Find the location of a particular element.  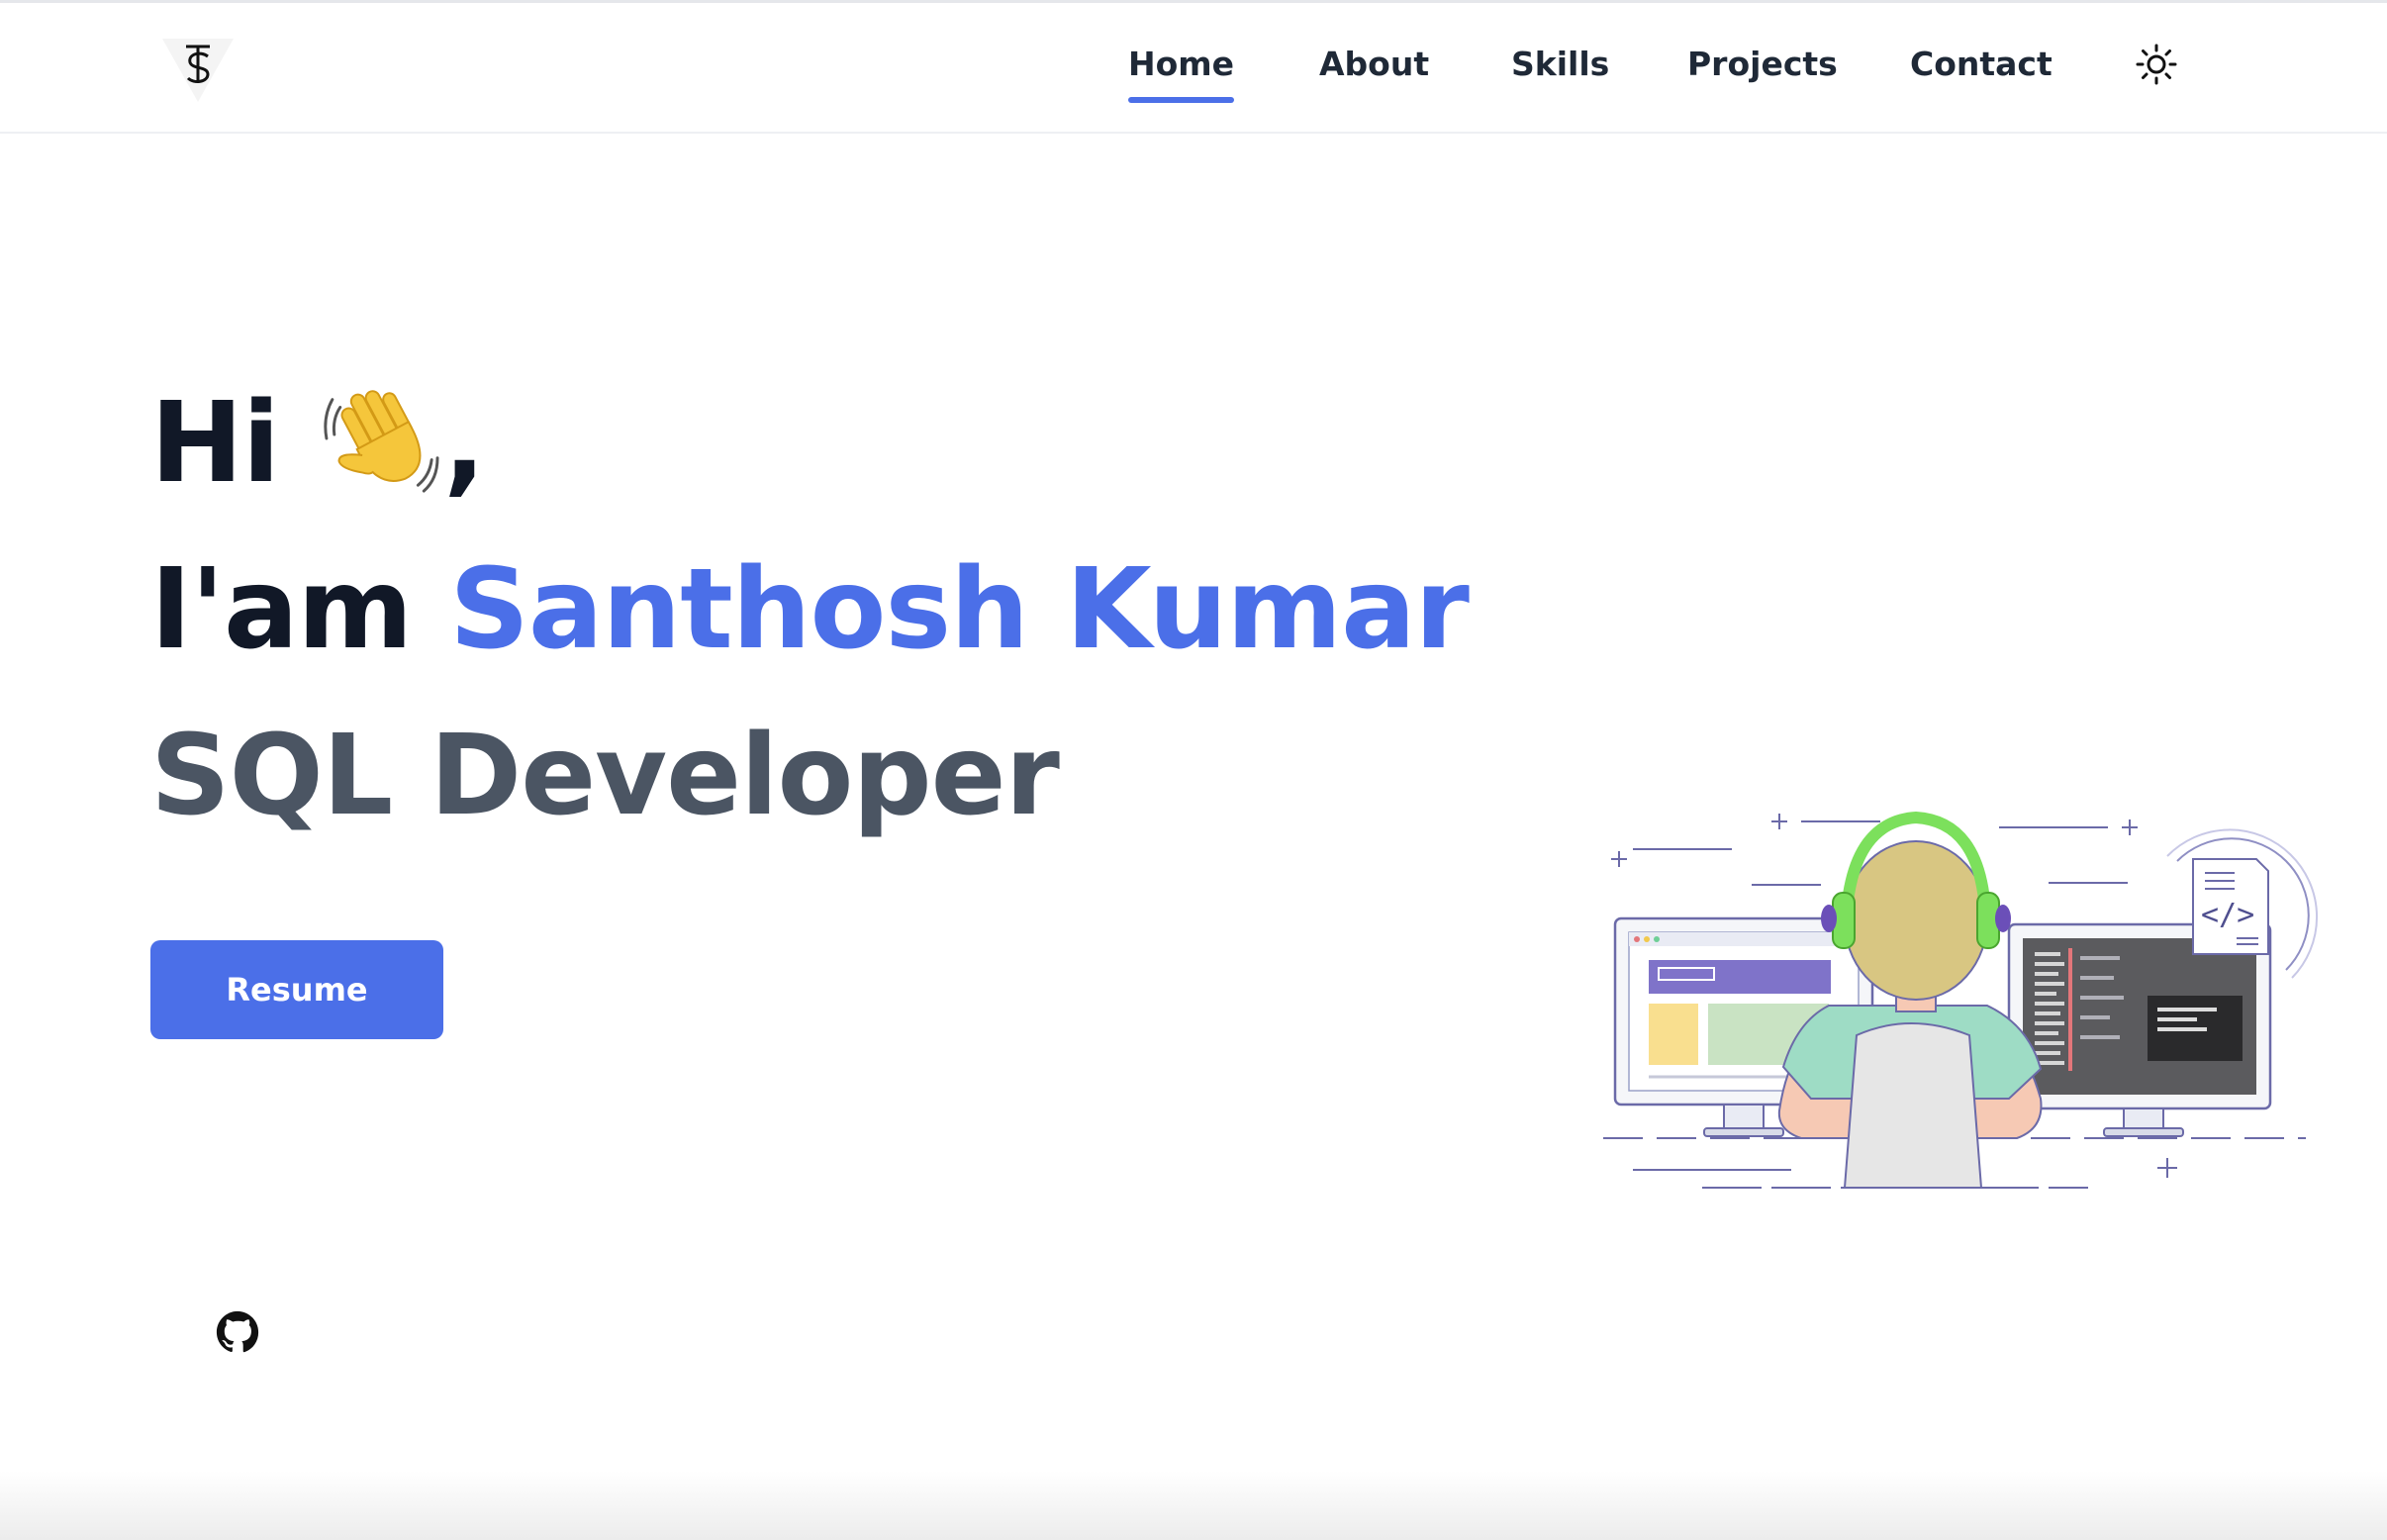

code-symbol-label: </> is located at coordinates (2227, 915).